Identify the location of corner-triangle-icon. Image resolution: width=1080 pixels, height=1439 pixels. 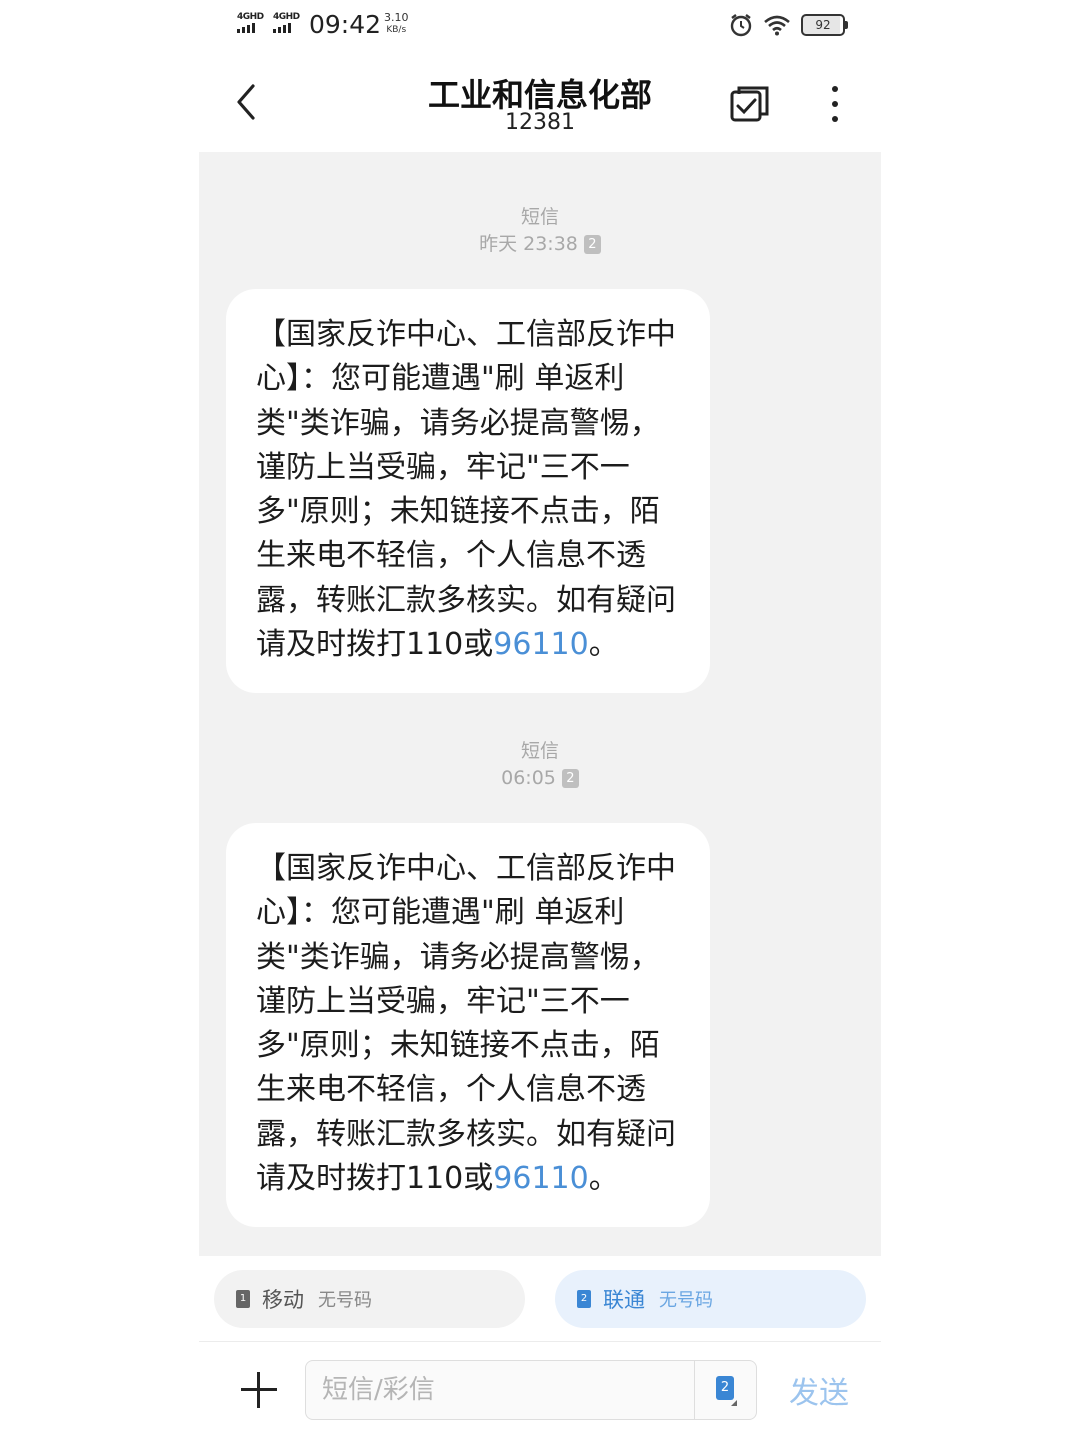
(734, 1403).